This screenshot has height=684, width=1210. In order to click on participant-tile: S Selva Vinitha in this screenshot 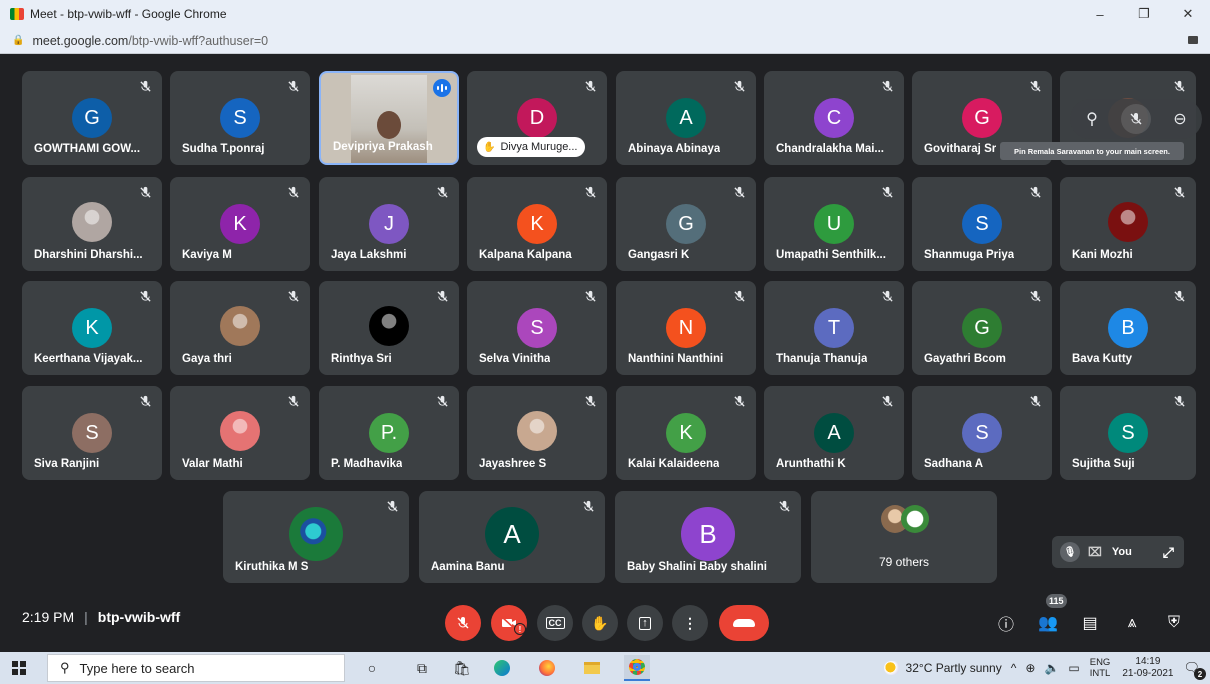, I will do `click(537, 328)`.